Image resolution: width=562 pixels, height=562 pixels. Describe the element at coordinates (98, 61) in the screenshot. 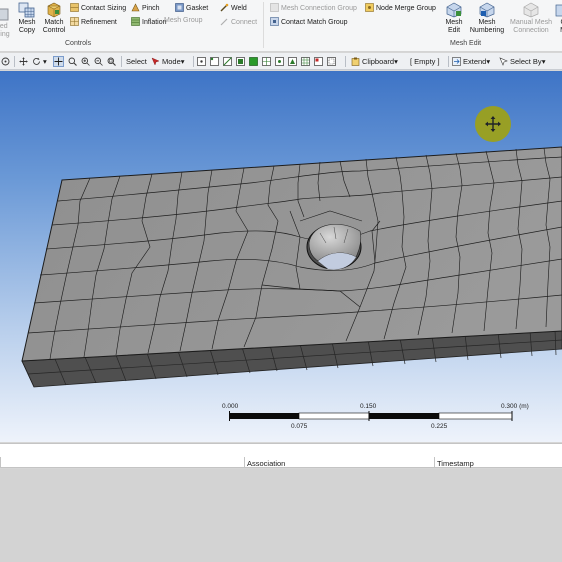

I see `zoom-out-icon` at that location.